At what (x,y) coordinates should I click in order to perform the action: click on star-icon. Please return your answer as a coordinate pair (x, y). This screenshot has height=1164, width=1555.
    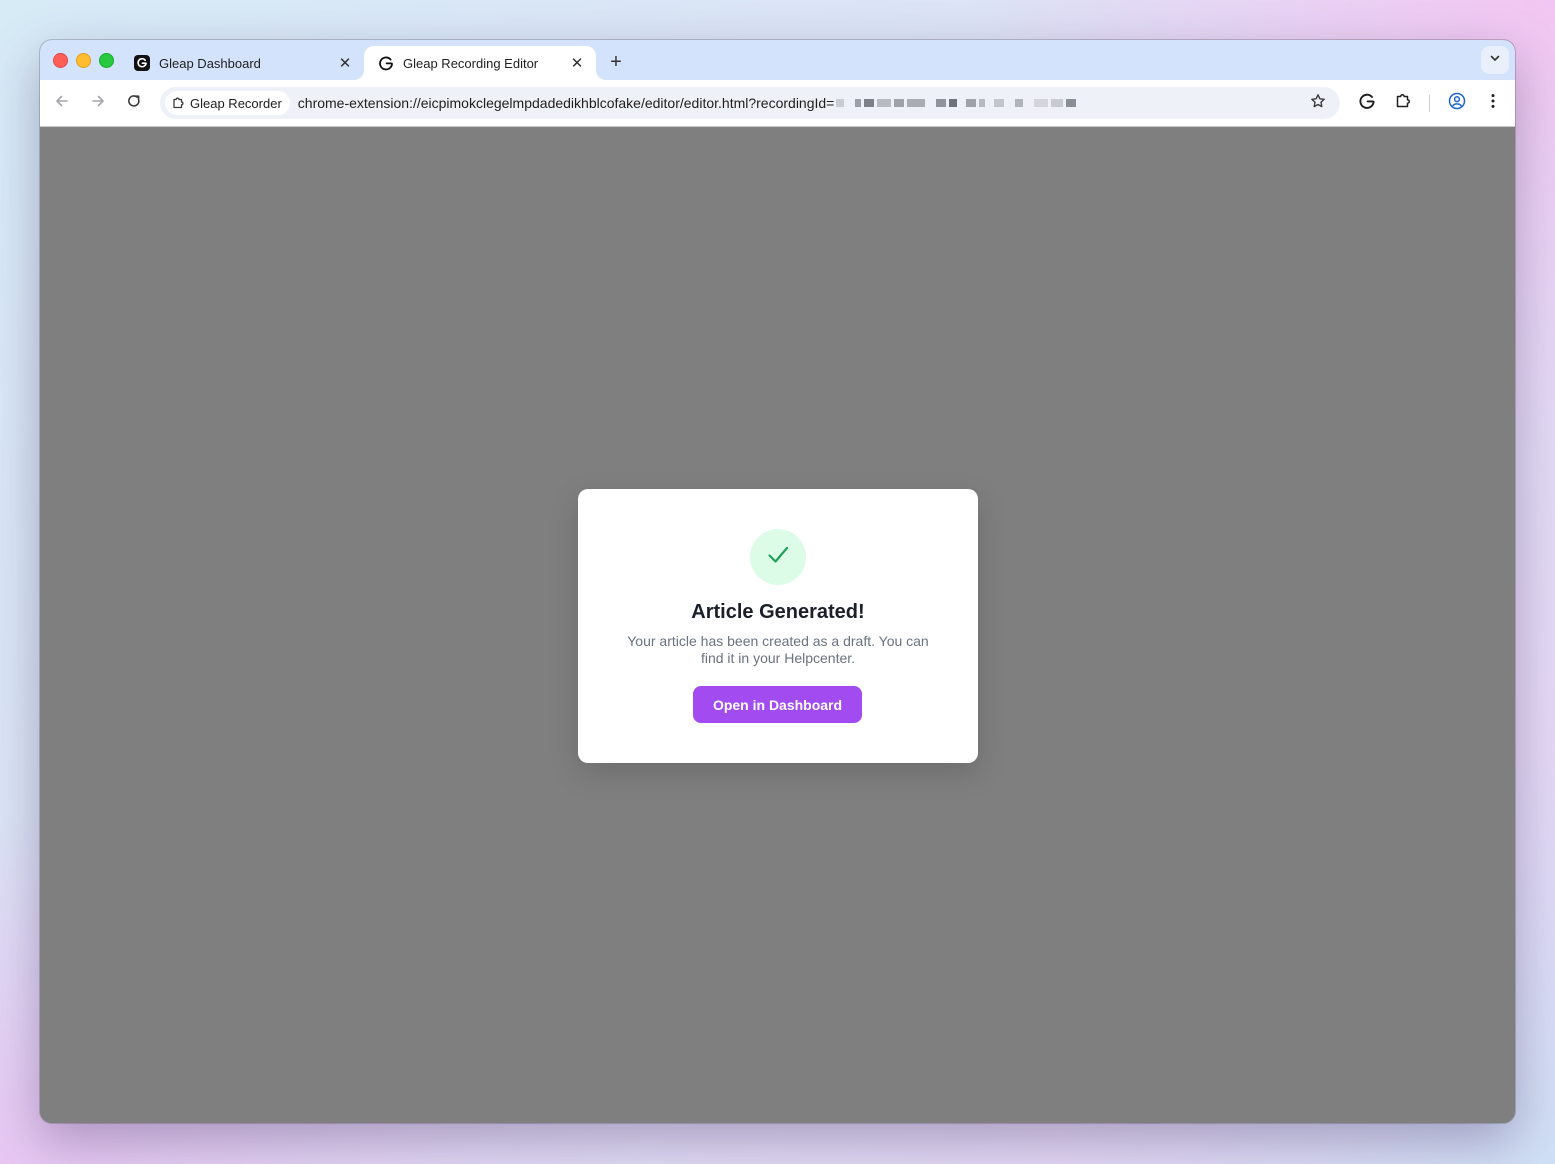
    Looking at the image, I should click on (1318, 103).